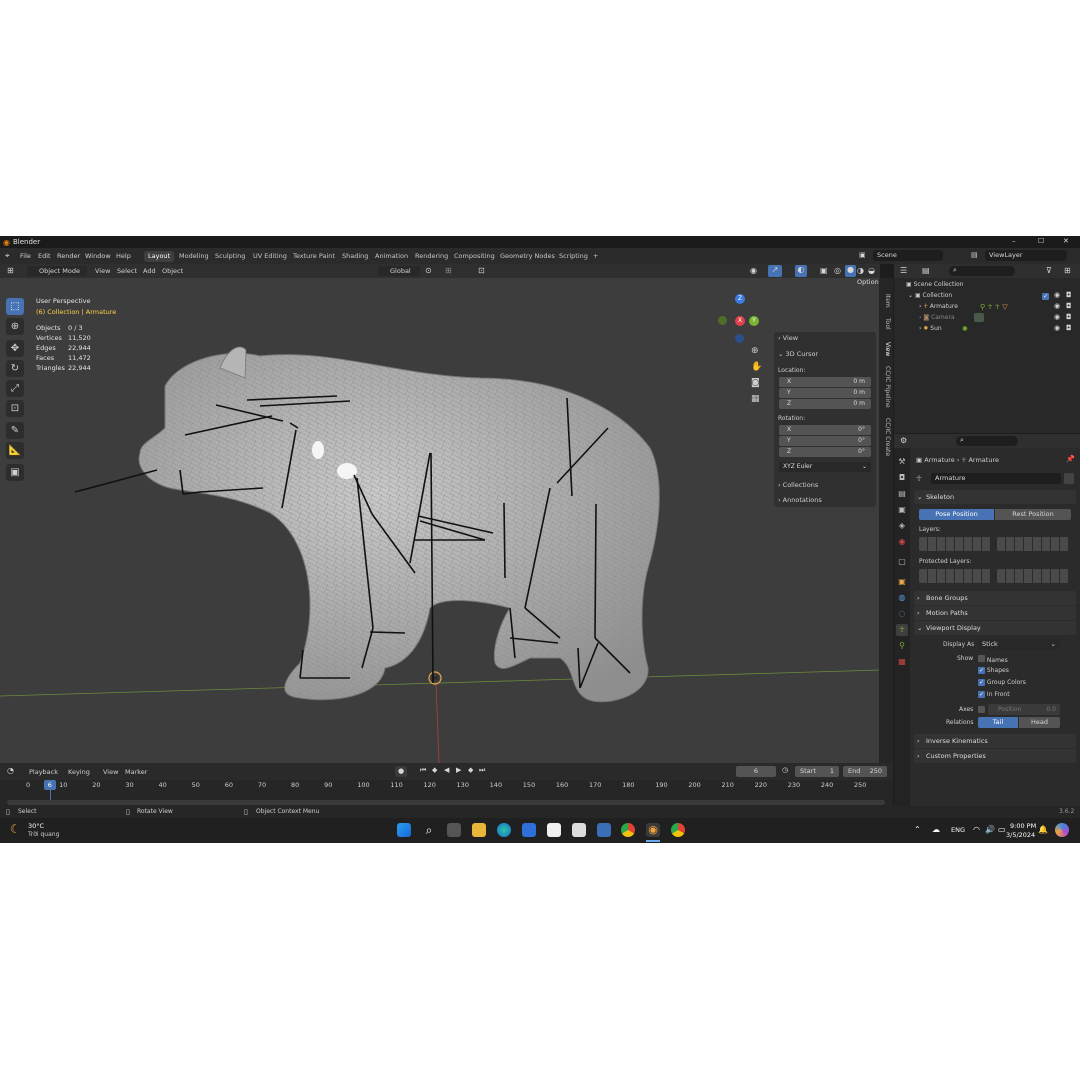  Describe the element at coordinates (902, 662) in the screenshot. I see `texture-tab-icon: ▦` at that location.